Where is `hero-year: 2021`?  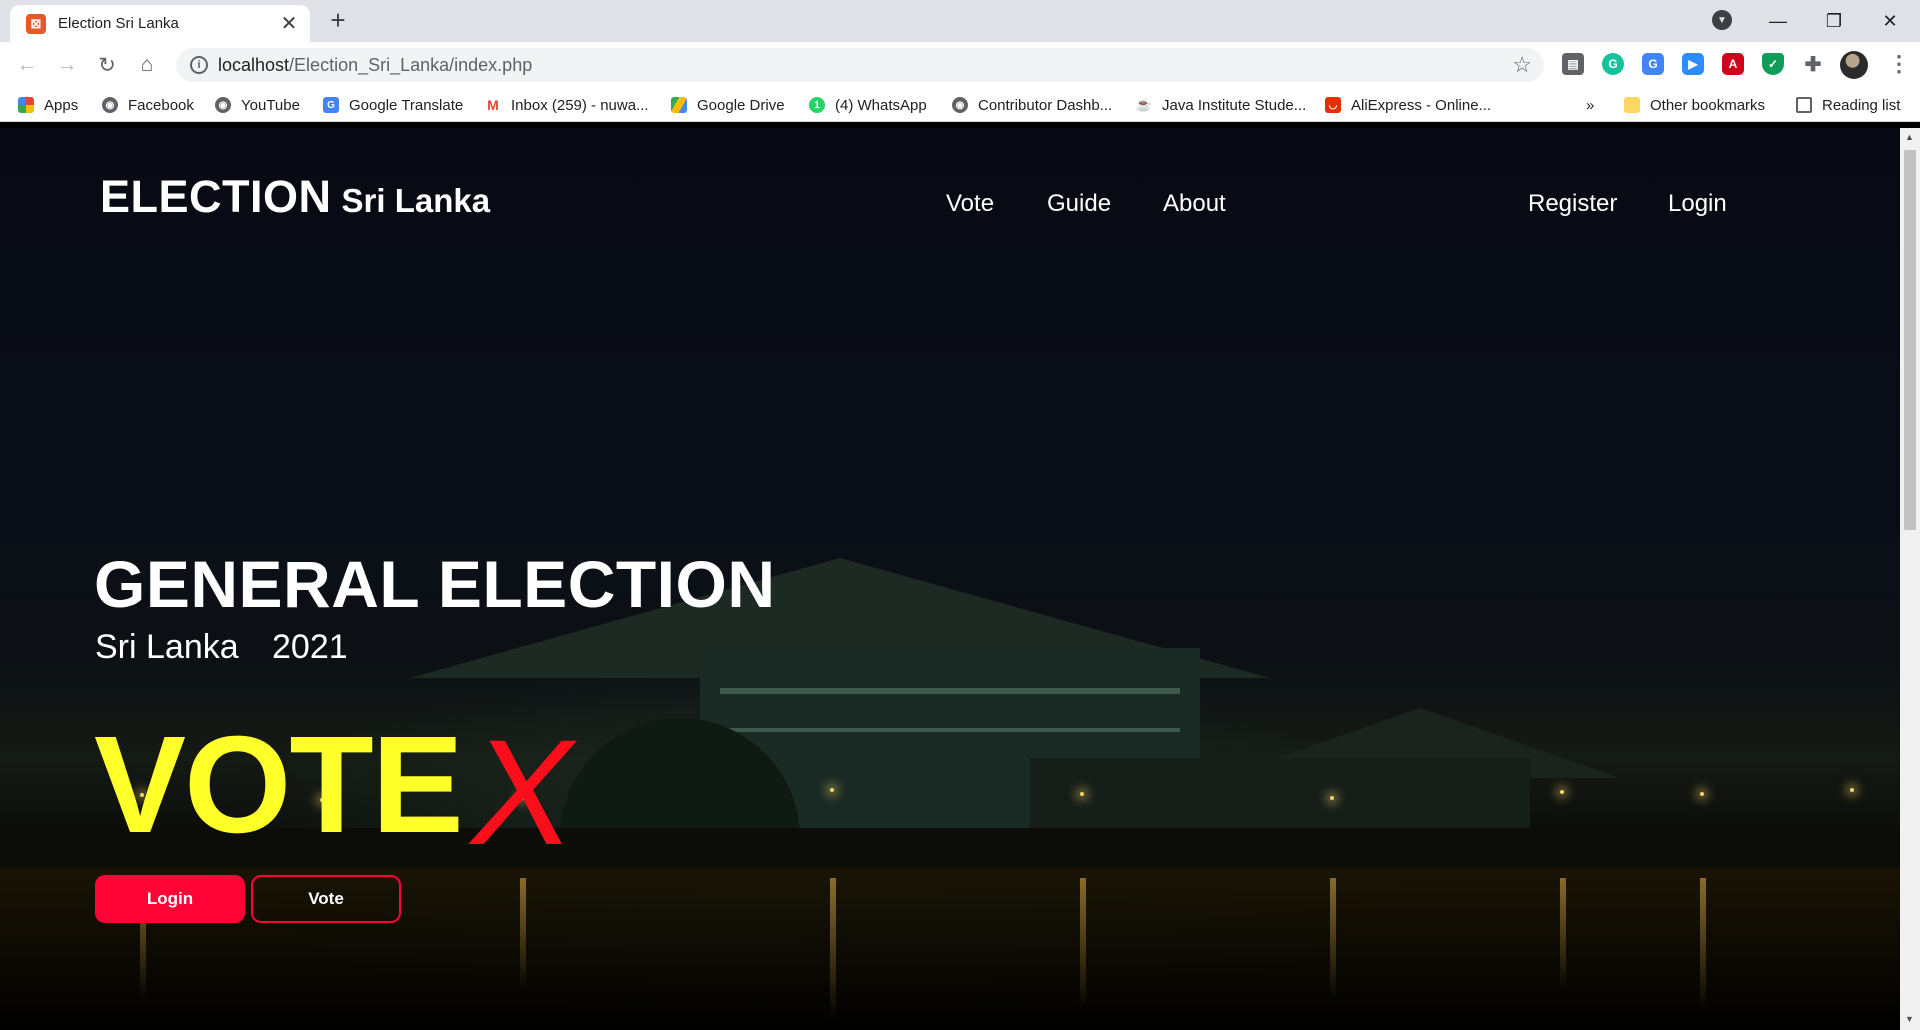 hero-year: 2021 is located at coordinates (310, 647).